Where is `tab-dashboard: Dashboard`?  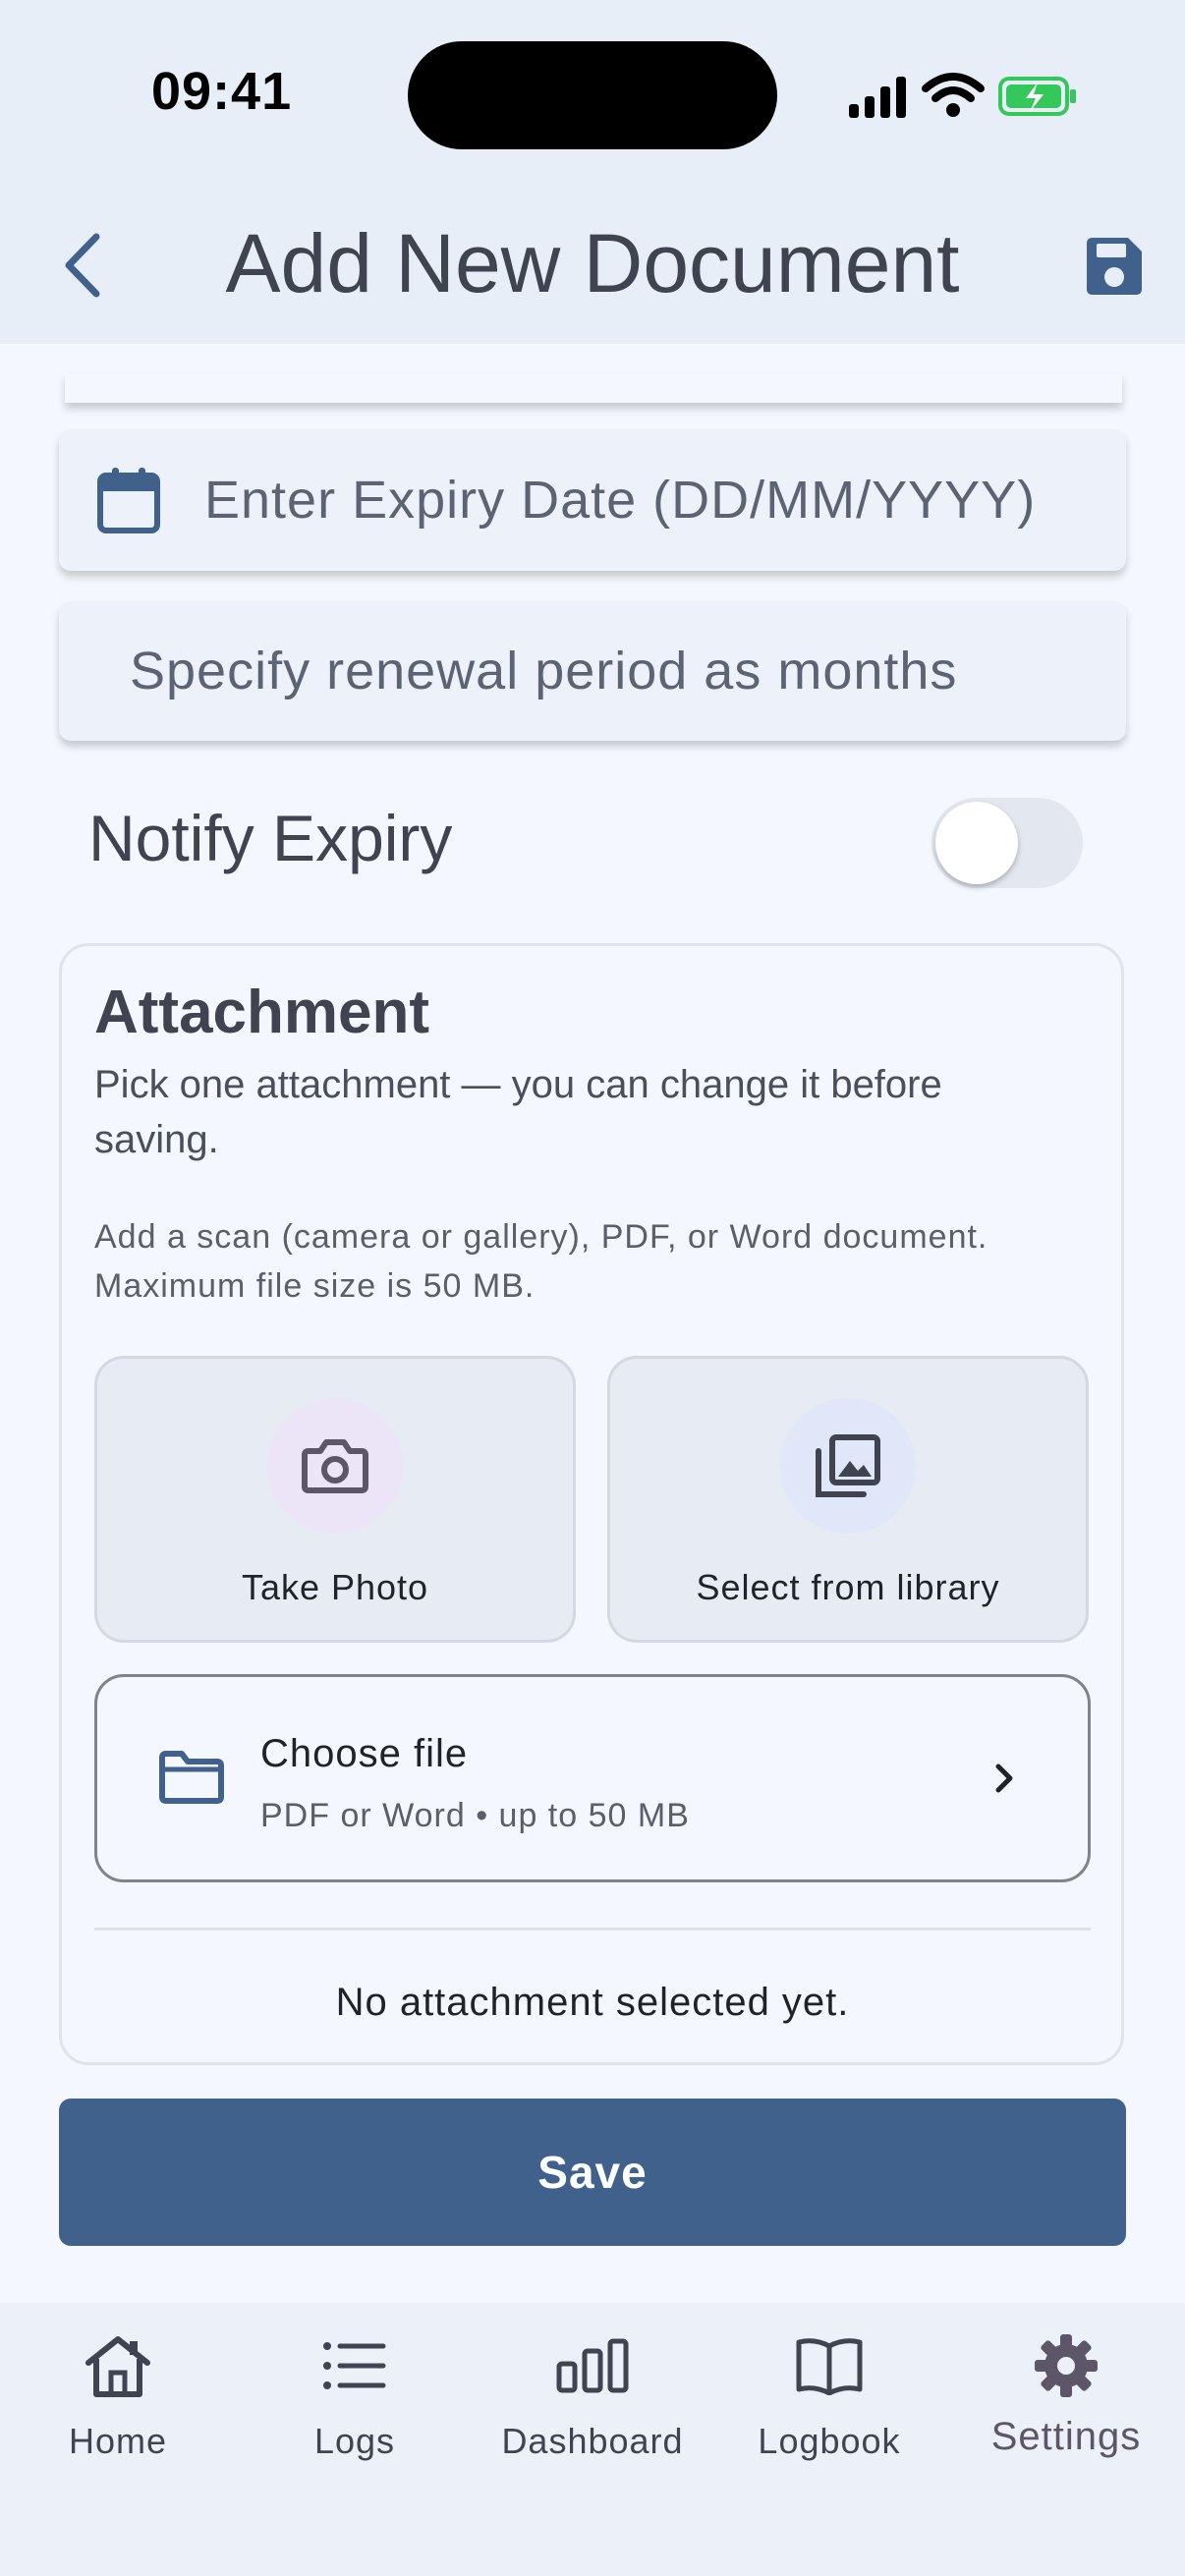
tab-dashboard: Dashboard is located at coordinates (592, 2400).